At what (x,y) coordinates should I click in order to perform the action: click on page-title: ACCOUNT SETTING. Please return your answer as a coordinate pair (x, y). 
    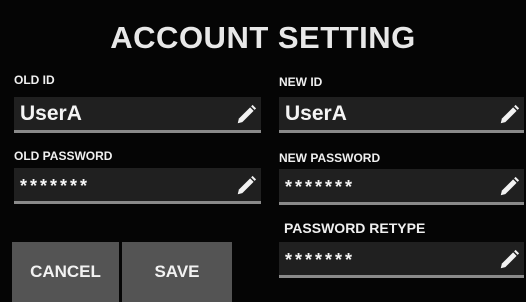
    Looking at the image, I should click on (263, 37).